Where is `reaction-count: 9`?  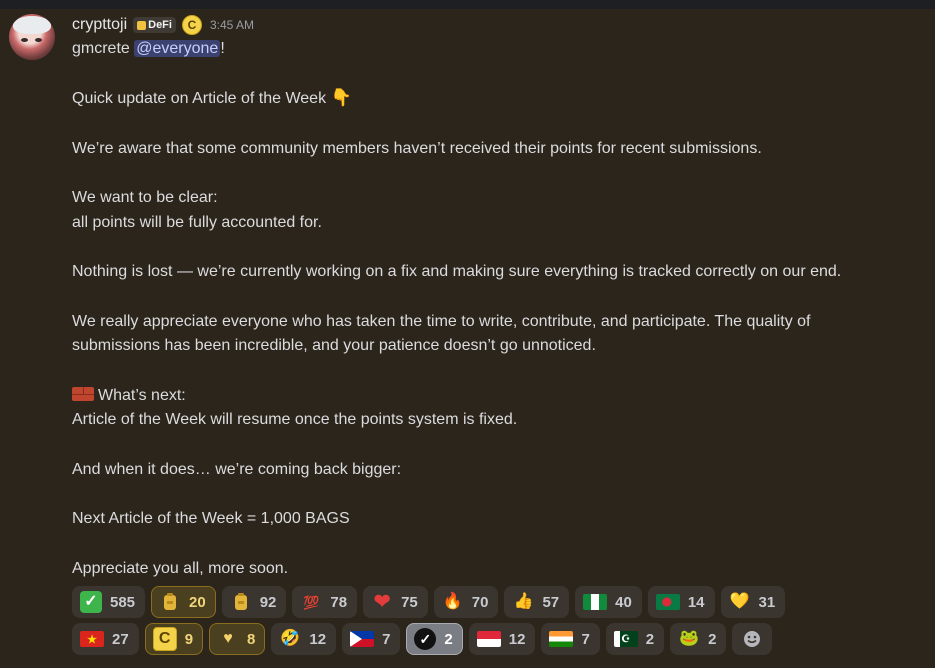
reaction-count: 9 is located at coordinates (189, 639).